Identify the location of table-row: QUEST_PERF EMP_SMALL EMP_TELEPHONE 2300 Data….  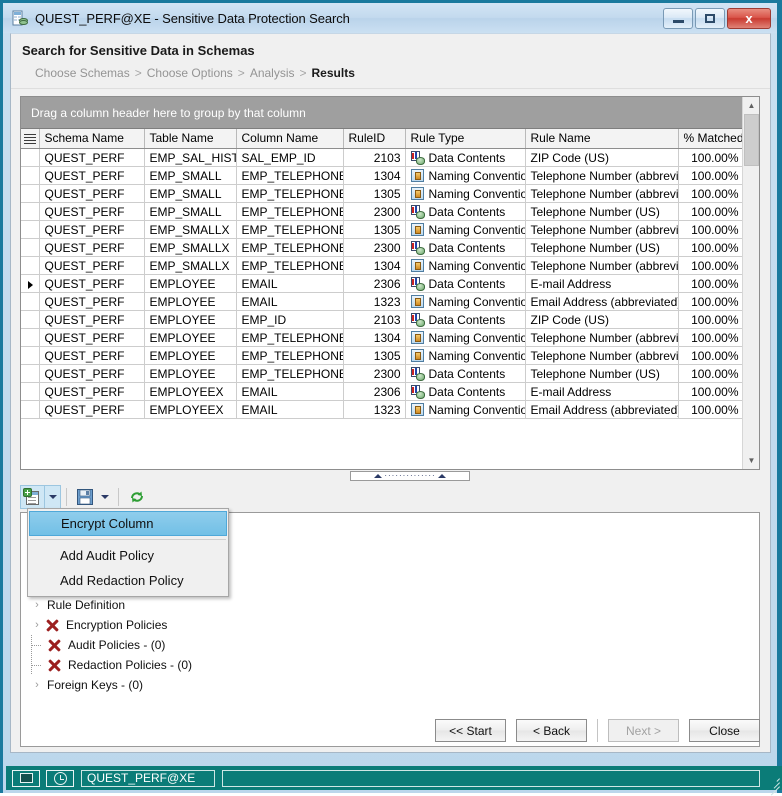
(381, 211).